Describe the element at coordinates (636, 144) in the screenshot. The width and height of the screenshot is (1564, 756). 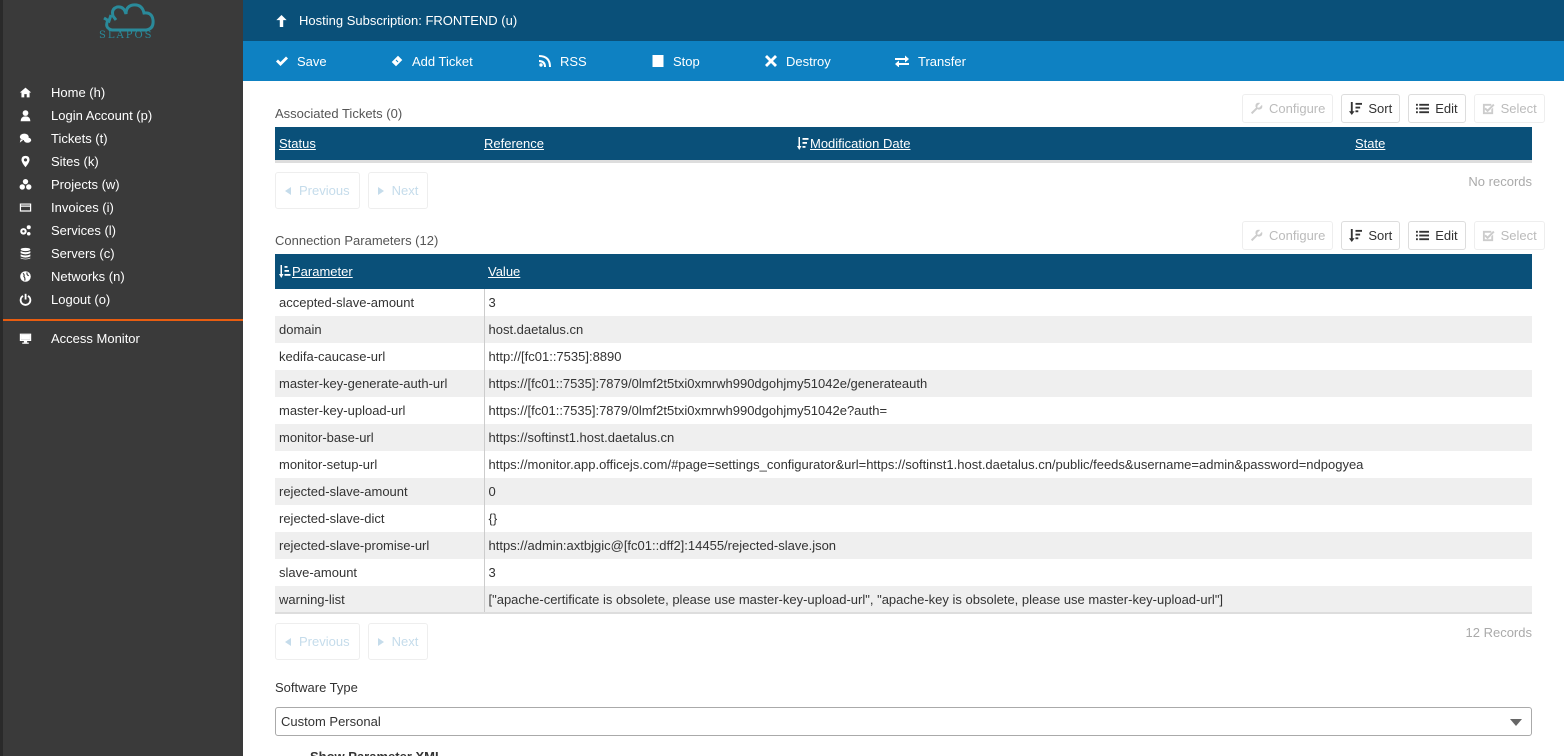
I see `column-reference: Reference` at that location.